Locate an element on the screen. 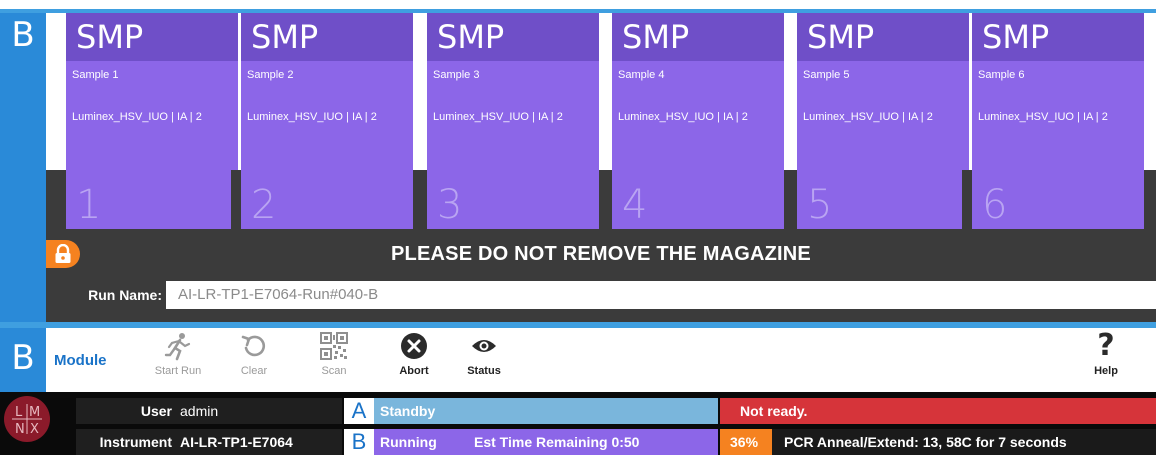  help-label: Help is located at coordinates (1106, 371).